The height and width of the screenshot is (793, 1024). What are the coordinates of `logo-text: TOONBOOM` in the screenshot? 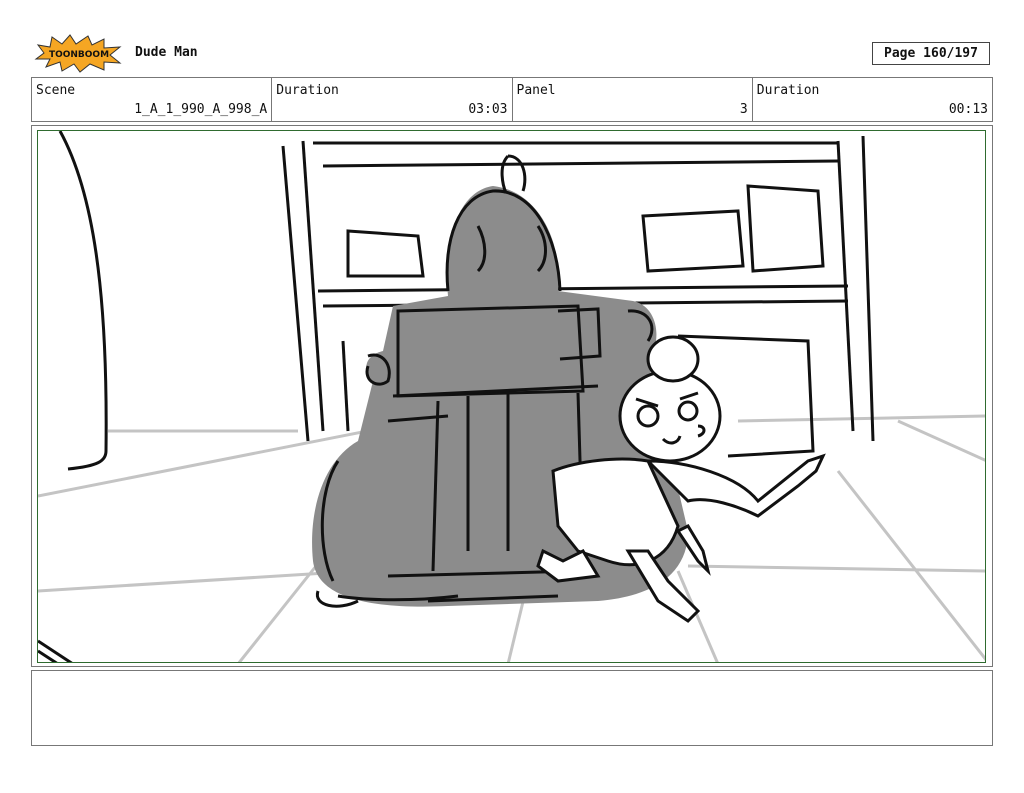 It's located at (79, 55).